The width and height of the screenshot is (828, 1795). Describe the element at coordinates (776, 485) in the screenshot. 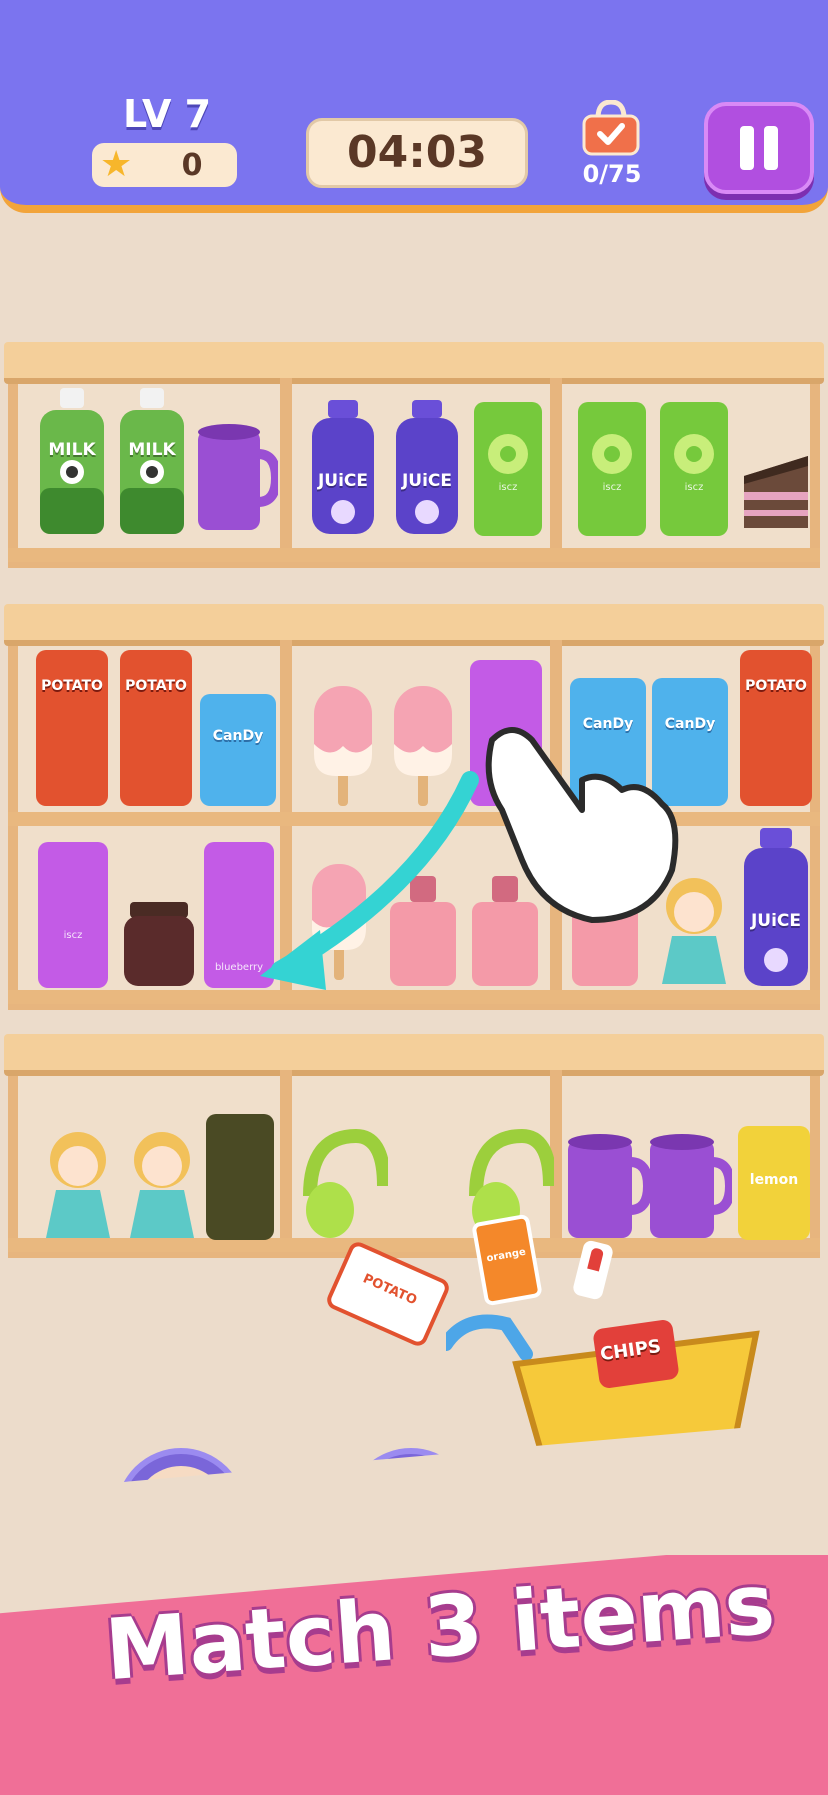

I see `chocolate-cake` at that location.